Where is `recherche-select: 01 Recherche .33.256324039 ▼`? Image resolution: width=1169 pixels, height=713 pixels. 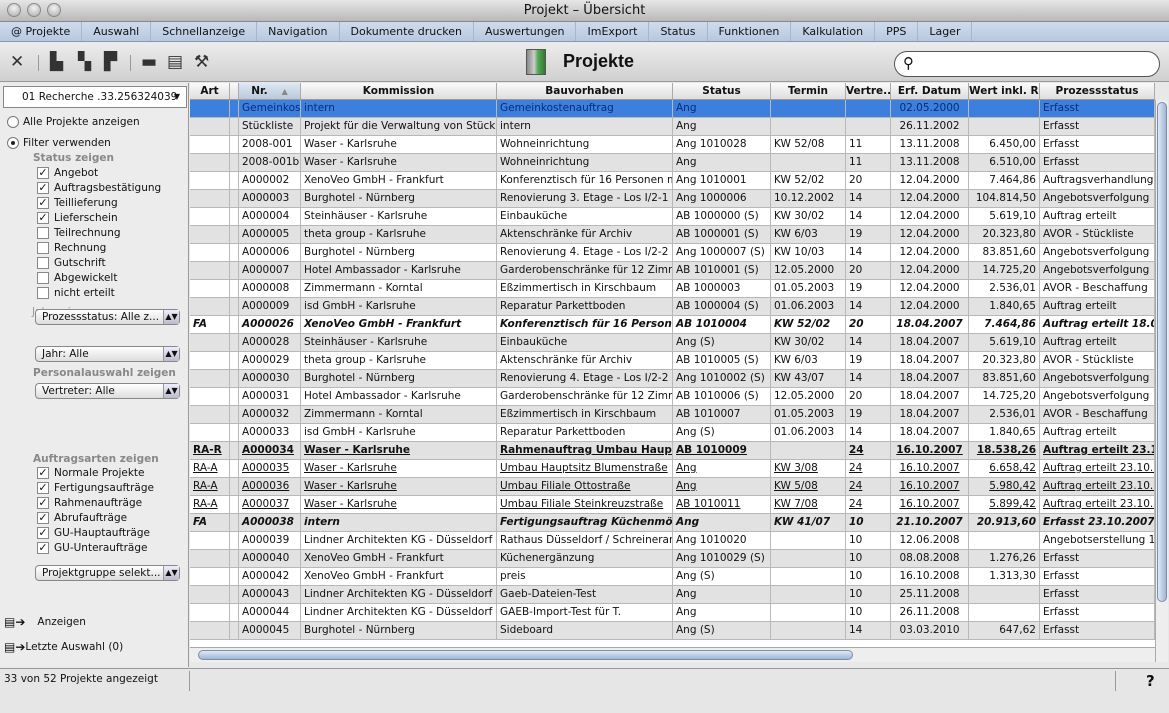 recherche-select: 01 Recherche .33.256324039 ▼ is located at coordinates (95, 97).